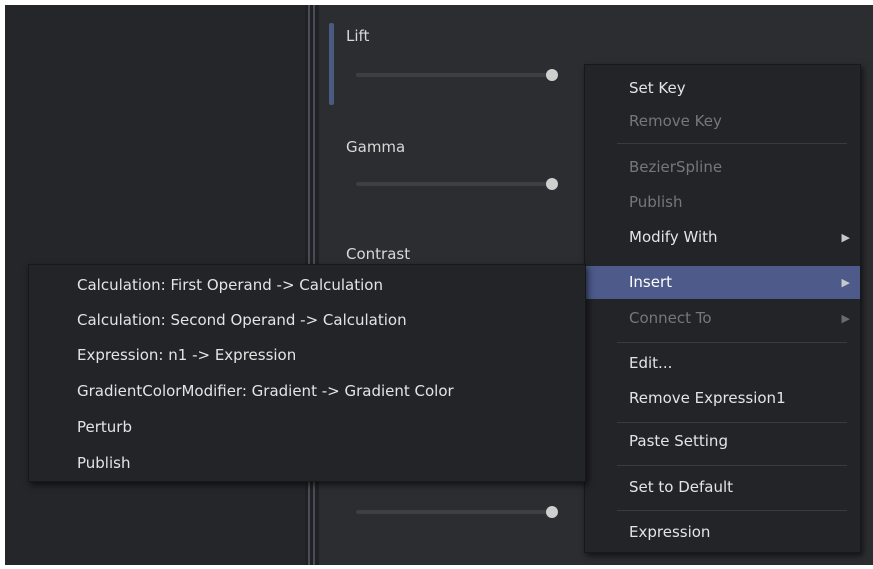  What do you see at coordinates (722, 318) in the screenshot?
I see `menu-item-connect-to: Connect To ▶` at bounding box center [722, 318].